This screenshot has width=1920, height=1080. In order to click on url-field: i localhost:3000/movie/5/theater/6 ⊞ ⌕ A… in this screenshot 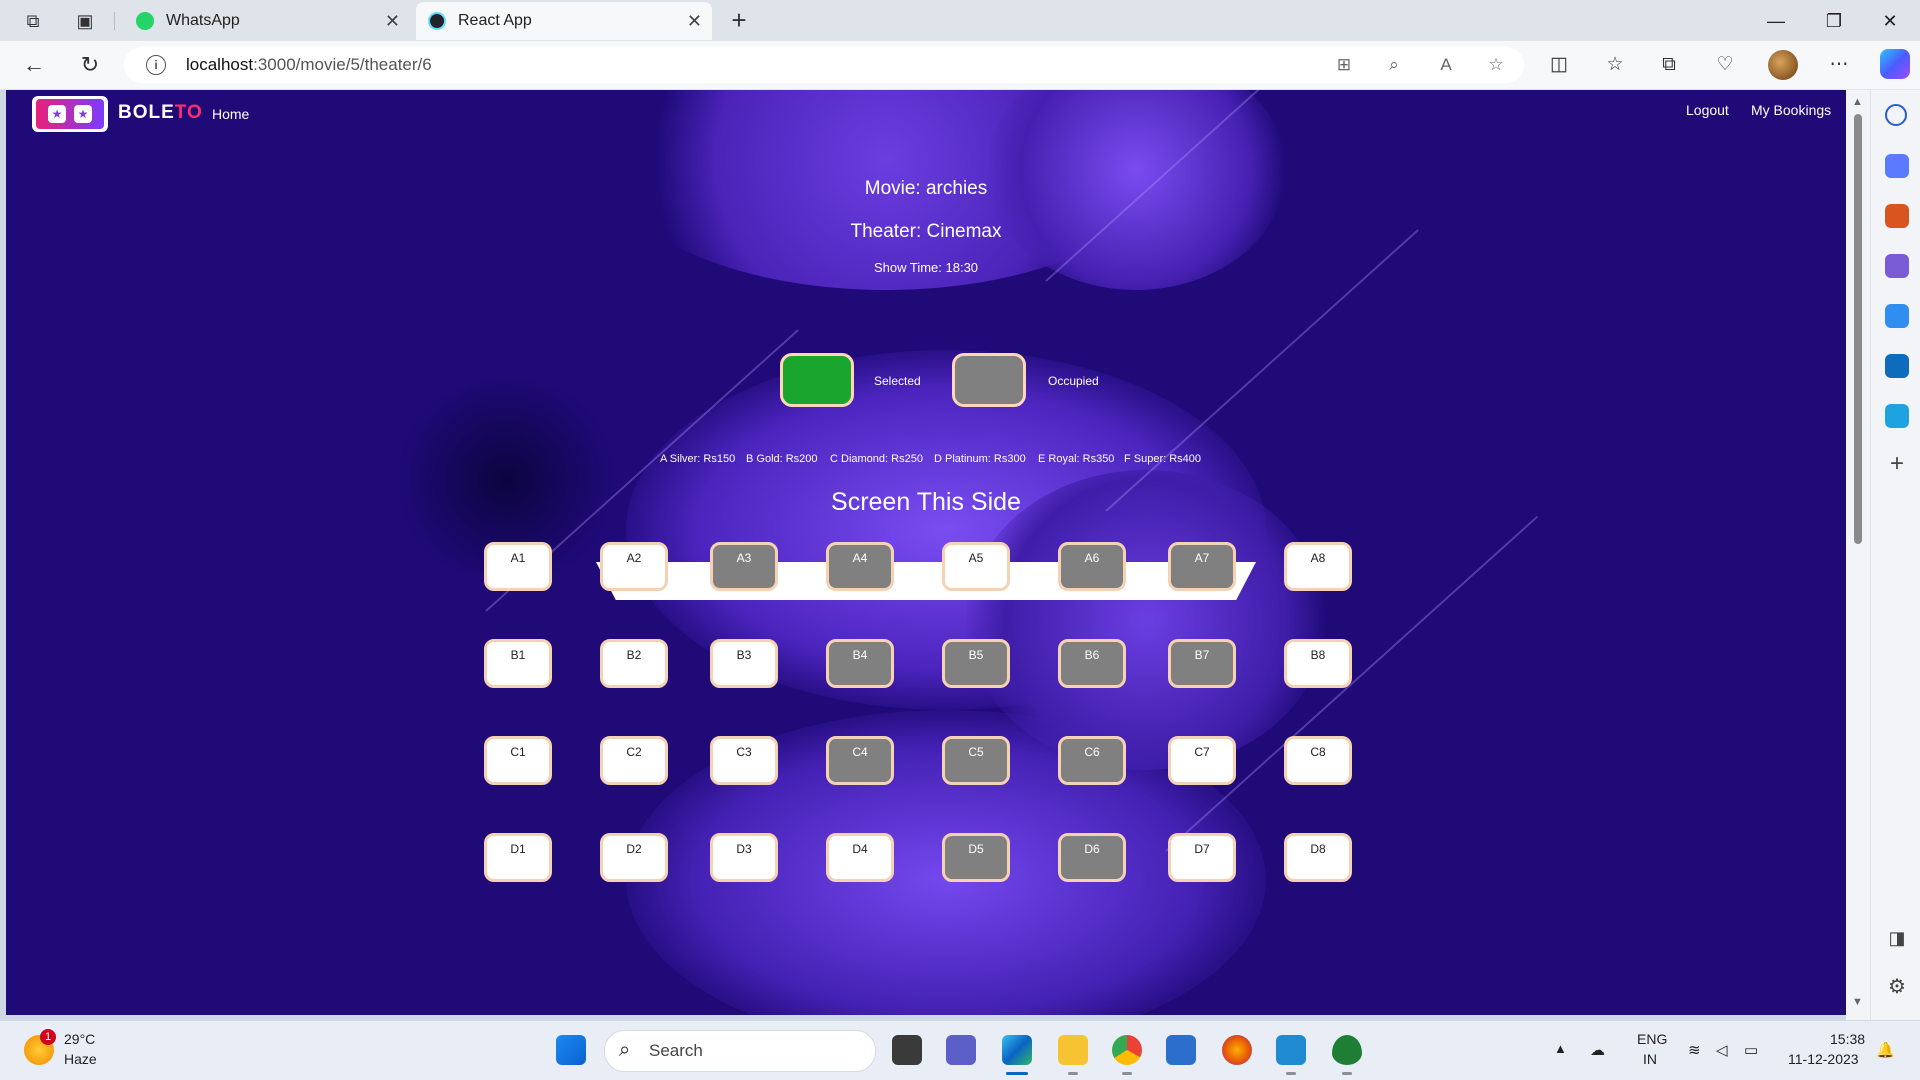, I will do `click(824, 65)`.